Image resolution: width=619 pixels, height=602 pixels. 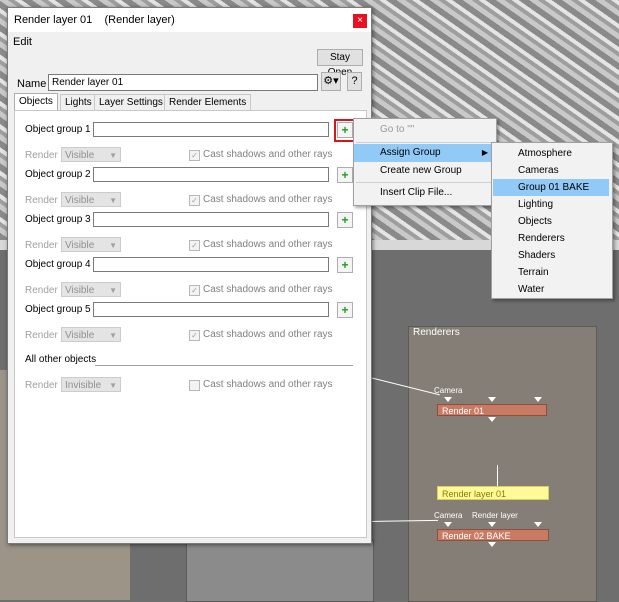 I want to click on renderers-group-box, so click(x=502, y=464).